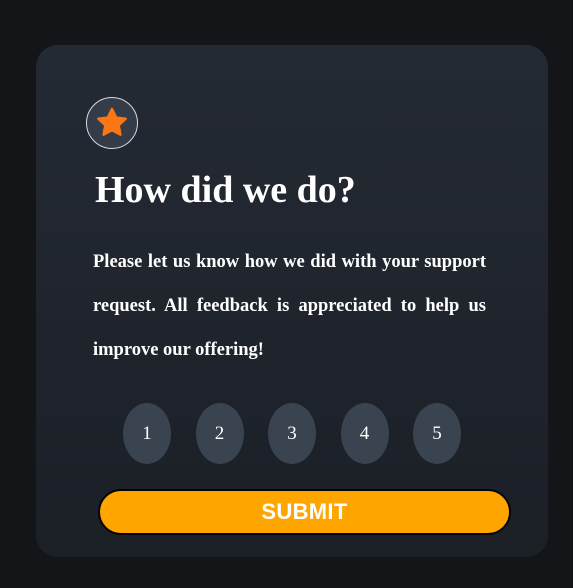  What do you see at coordinates (437, 433) in the screenshot?
I see `rating-option-5: 5` at bounding box center [437, 433].